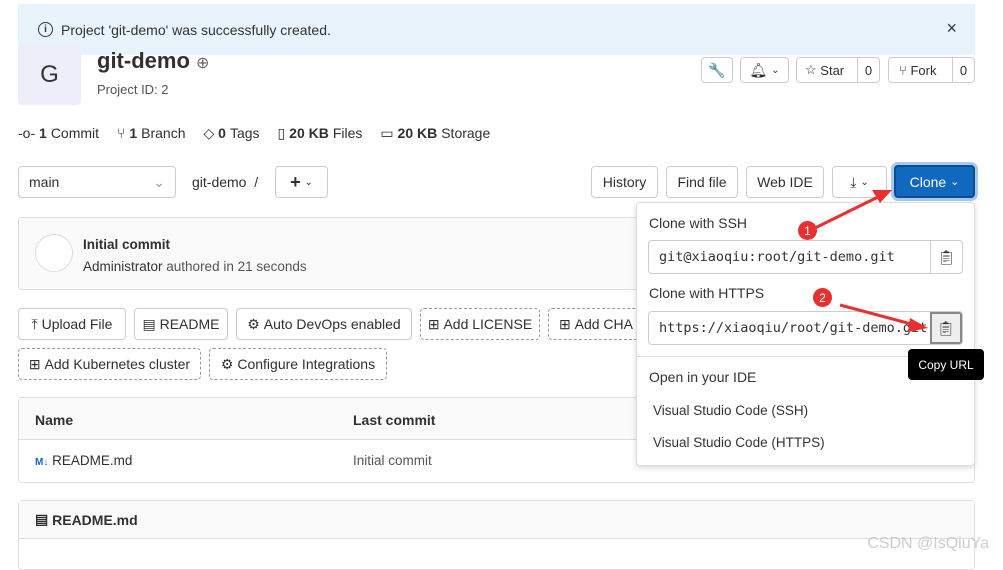 The image size is (1003, 570). Describe the element at coordinates (807, 230) in the screenshot. I see `annotation-marker-1: 1` at that location.